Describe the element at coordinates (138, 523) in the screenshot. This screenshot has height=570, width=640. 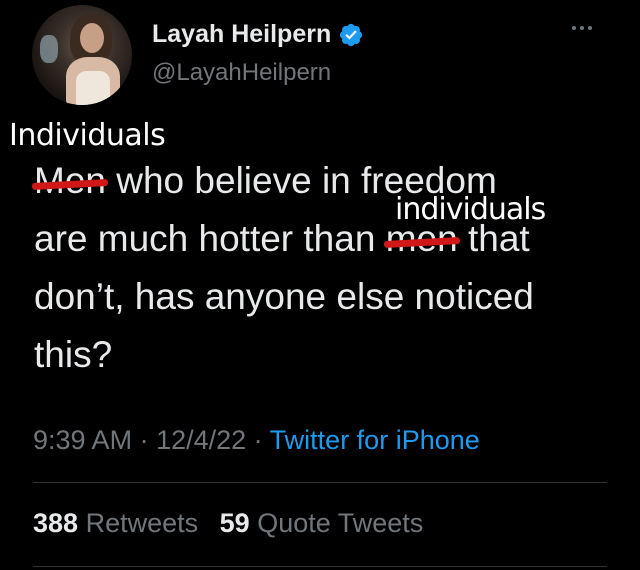
I see `retweets-label: Retweets` at that location.